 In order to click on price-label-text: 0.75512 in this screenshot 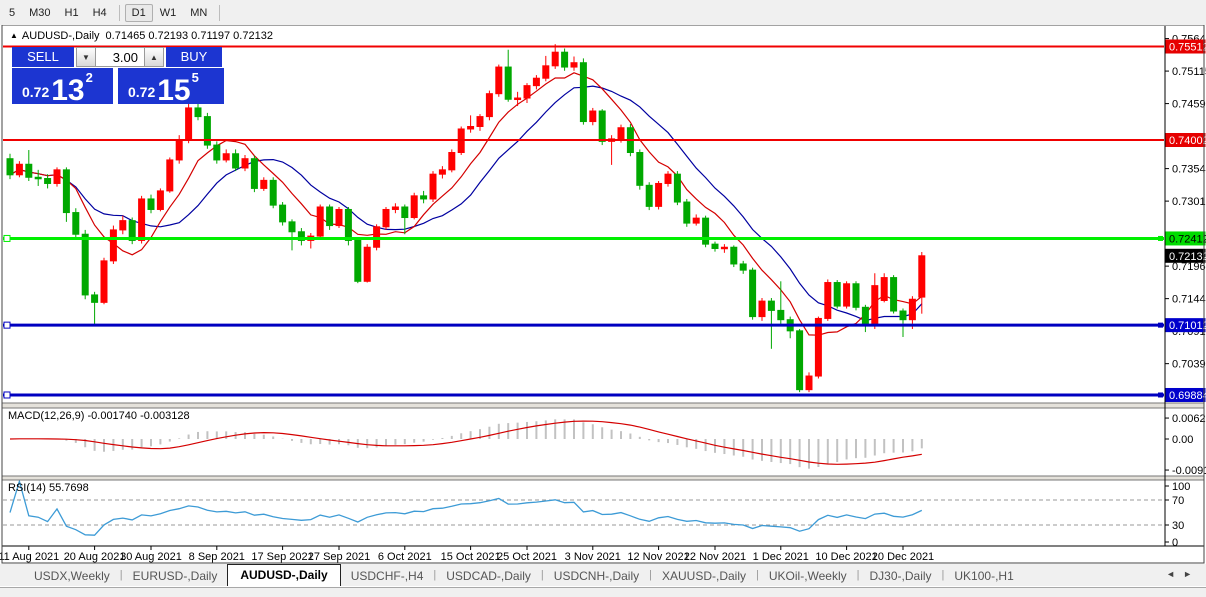, I will do `click(1187, 48)`.